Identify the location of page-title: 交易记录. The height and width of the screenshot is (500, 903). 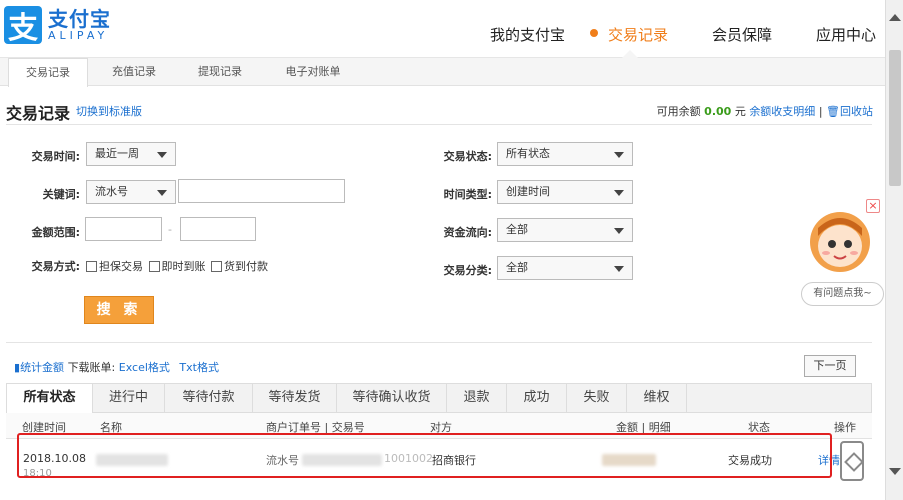
(38, 113).